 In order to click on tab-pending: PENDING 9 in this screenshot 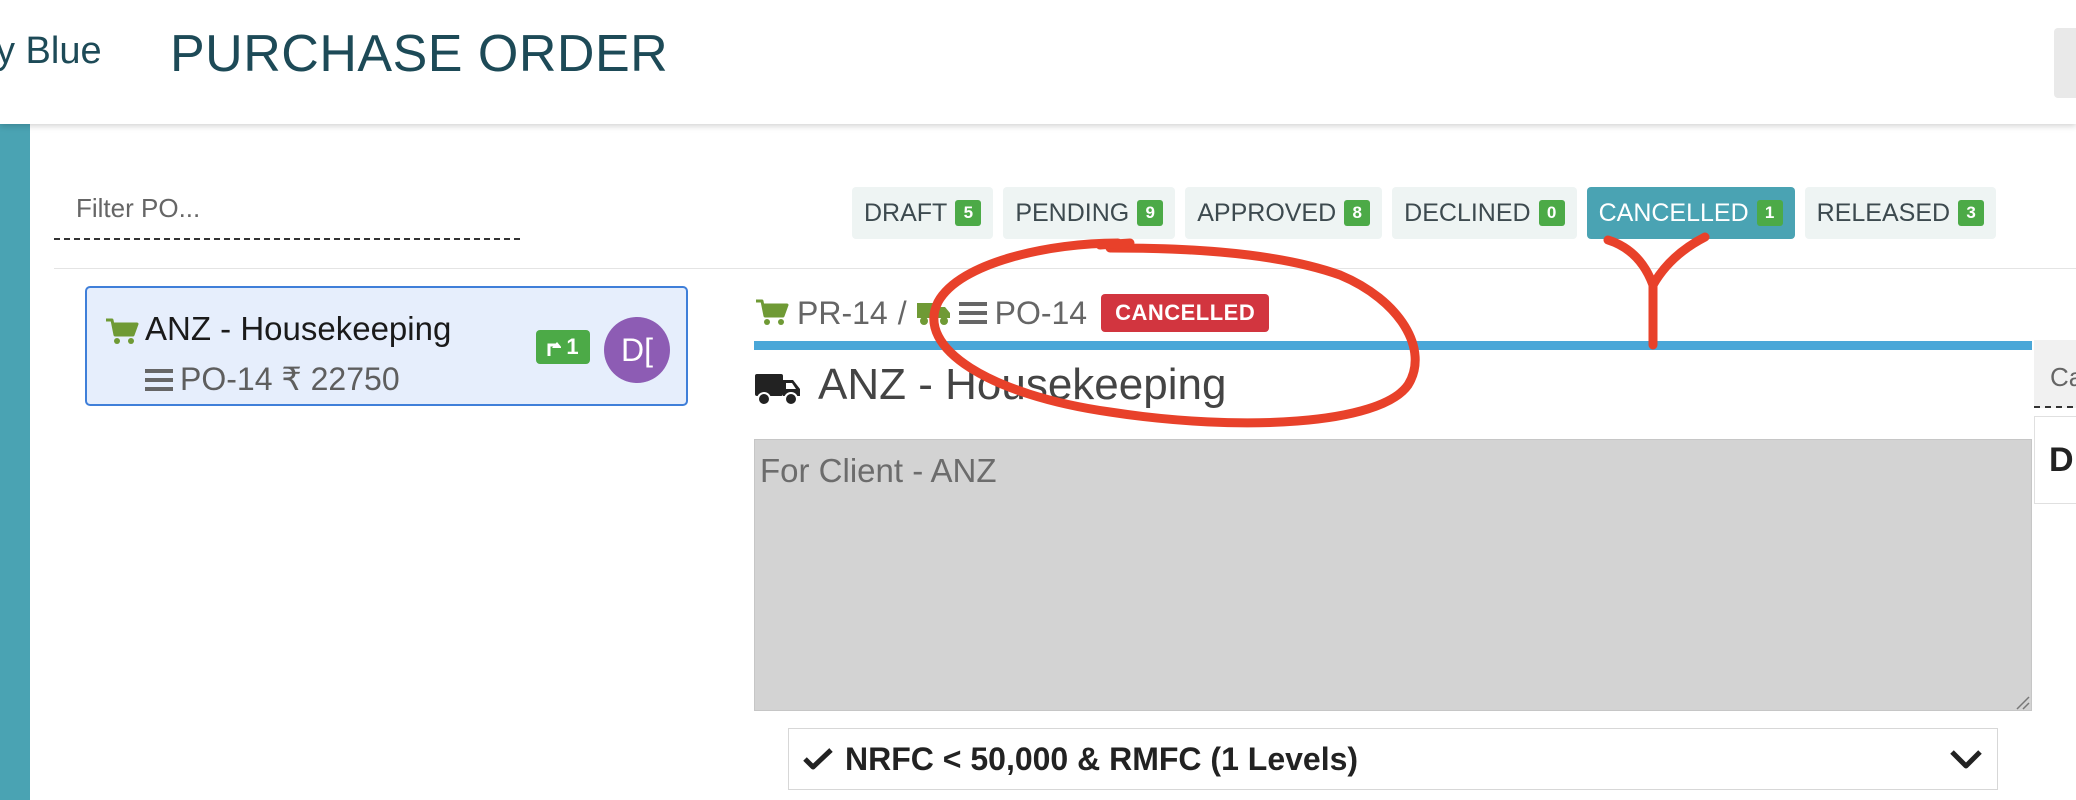, I will do `click(1089, 213)`.